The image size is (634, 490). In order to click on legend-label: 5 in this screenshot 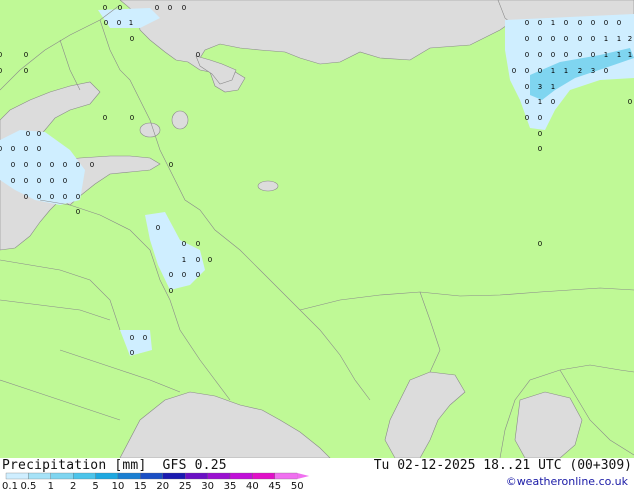, I will do `click(95, 485)`.